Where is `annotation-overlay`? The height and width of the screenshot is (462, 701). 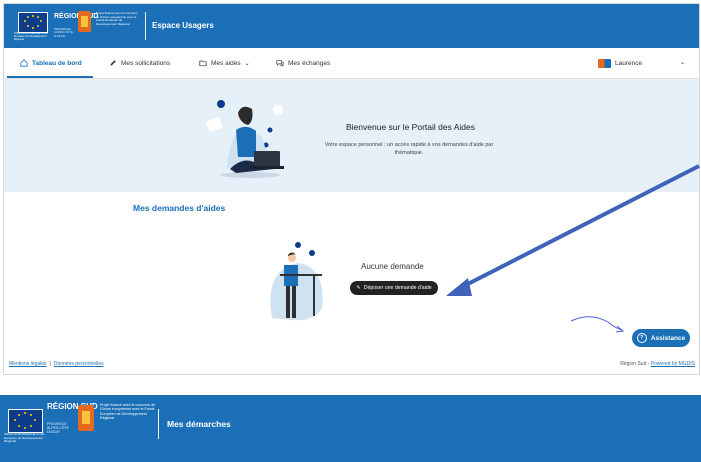 annotation-overlay is located at coordinates (573, 248).